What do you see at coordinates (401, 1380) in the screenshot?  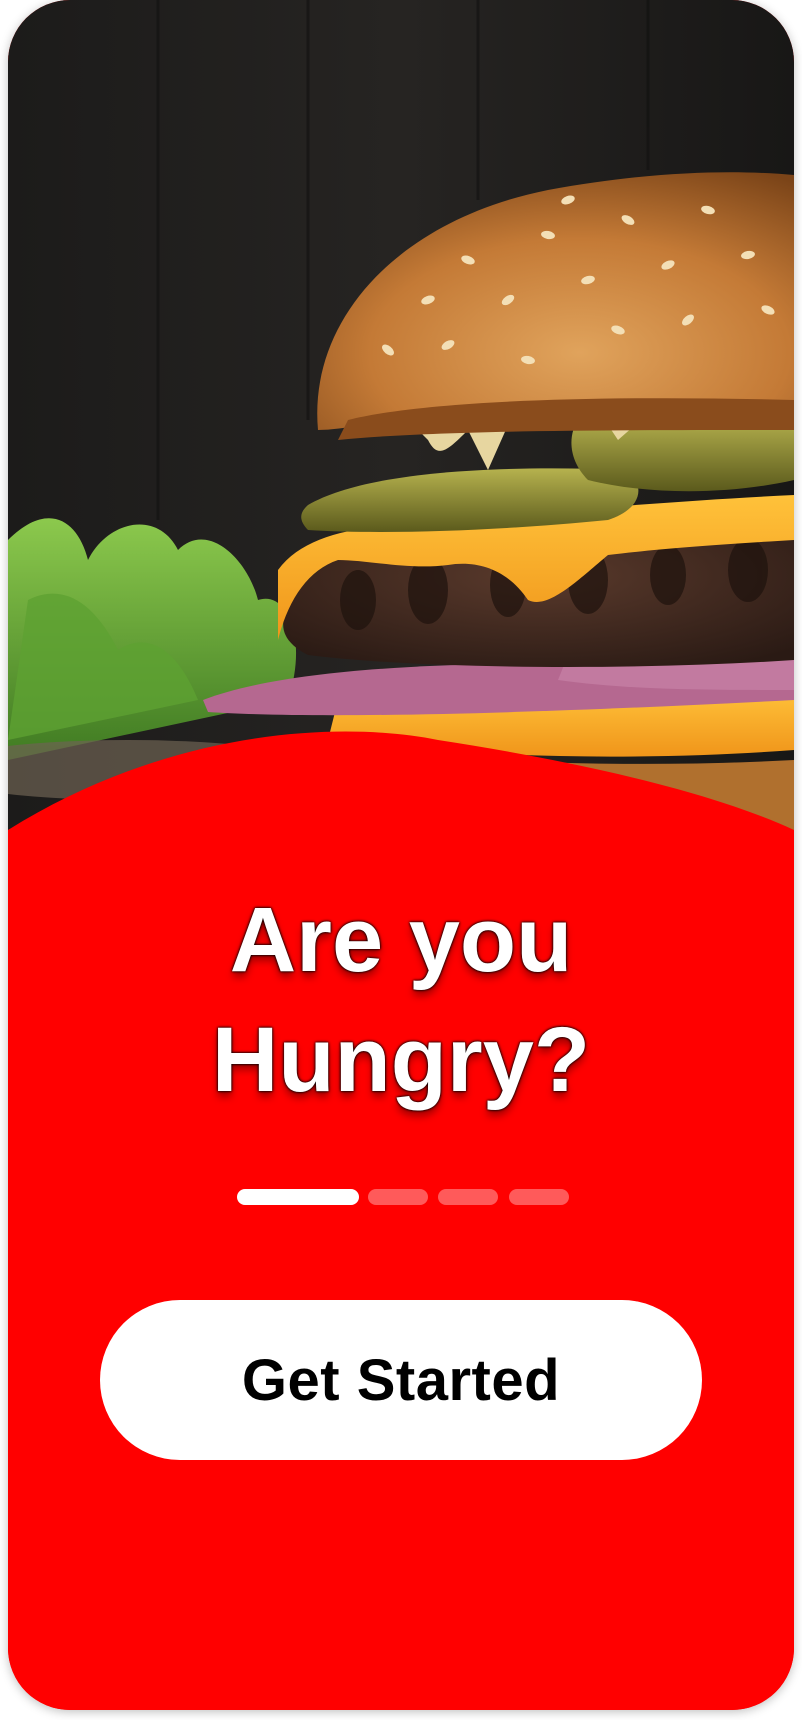 I see `get-started-button: Get Started` at bounding box center [401, 1380].